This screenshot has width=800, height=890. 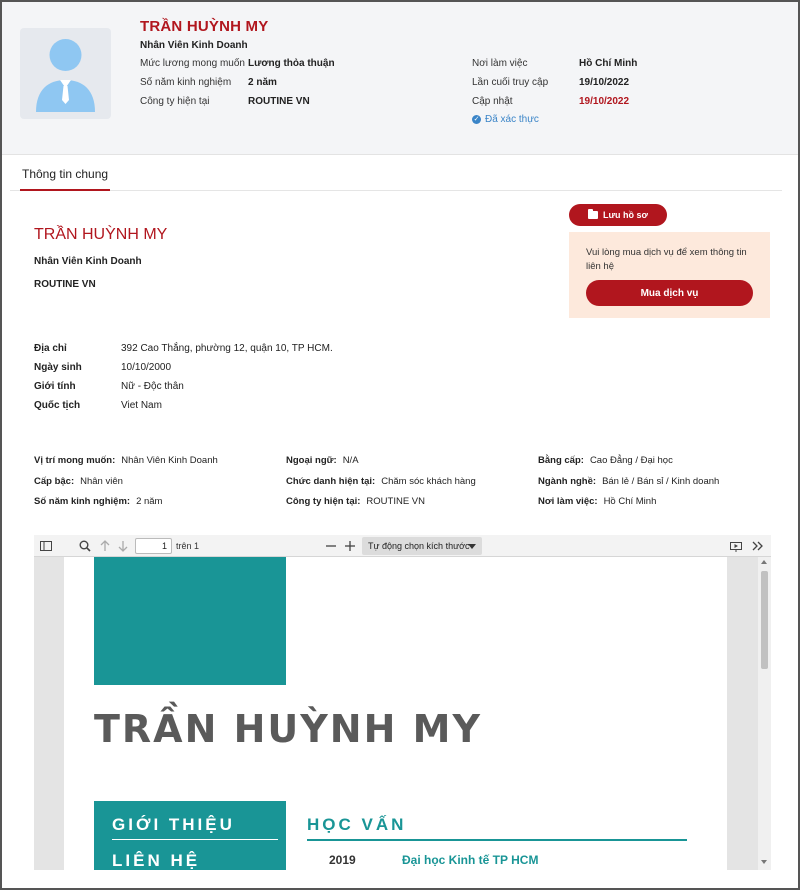 I want to click on detail-label: Chức danh hiện tại:, so click(x=331, y=481).